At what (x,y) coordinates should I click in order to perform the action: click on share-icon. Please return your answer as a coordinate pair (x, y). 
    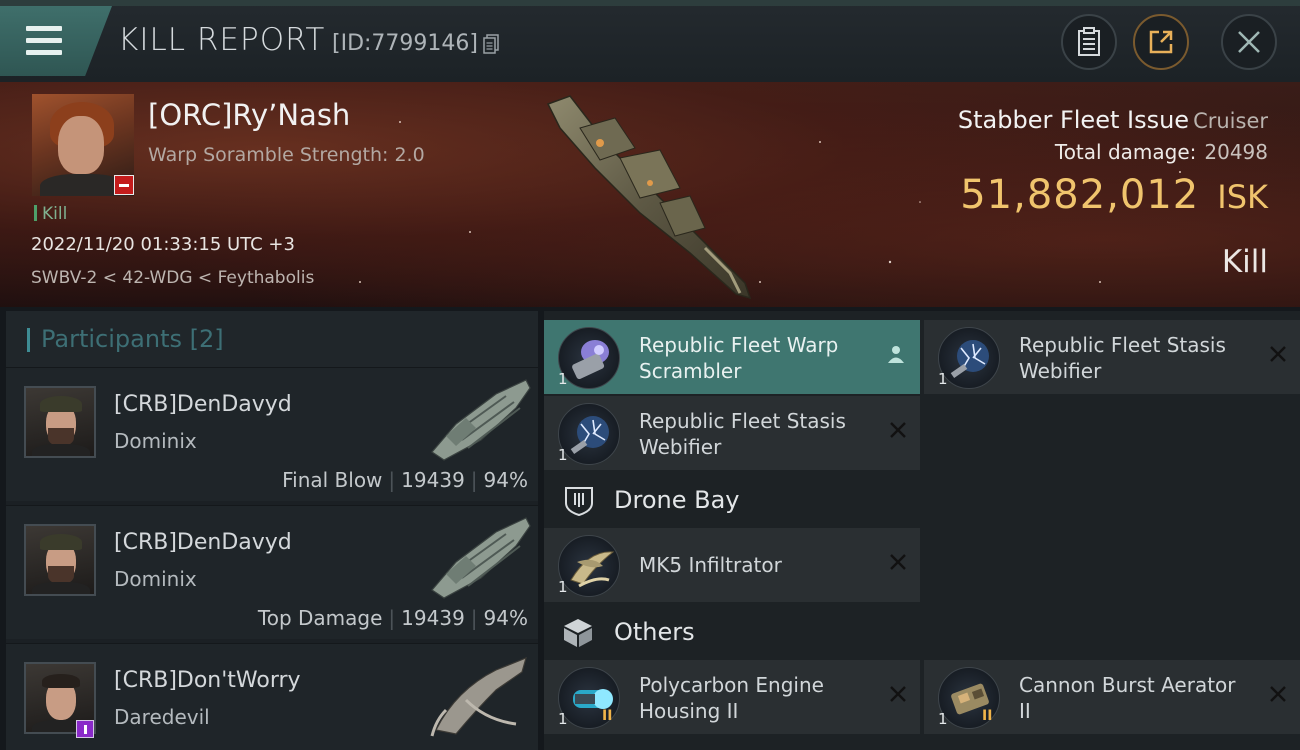
    Looking at the image, I should click on (1161, 42).